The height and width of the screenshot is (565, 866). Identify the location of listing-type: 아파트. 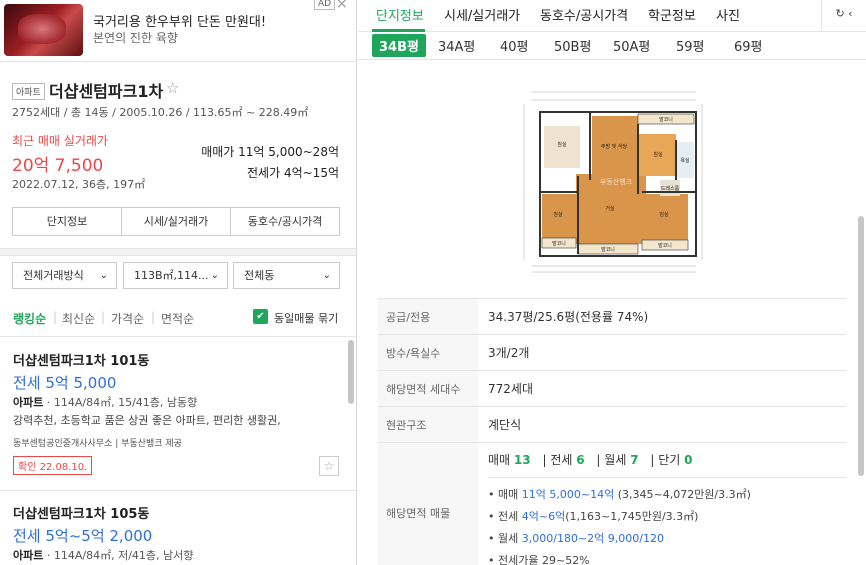
(28, 402).